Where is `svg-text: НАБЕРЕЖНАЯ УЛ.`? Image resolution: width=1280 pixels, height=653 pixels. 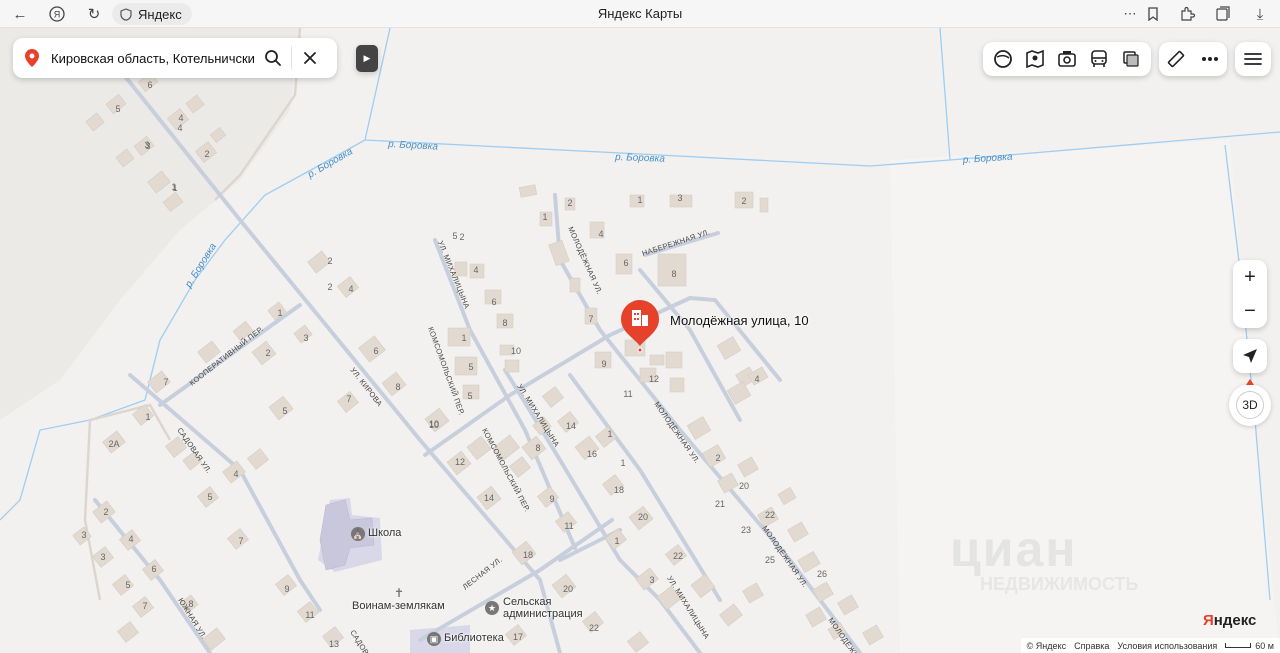
svg-text: НАБЕРЕЖНАЯ УЛ. is located at coordinates (676, 242).